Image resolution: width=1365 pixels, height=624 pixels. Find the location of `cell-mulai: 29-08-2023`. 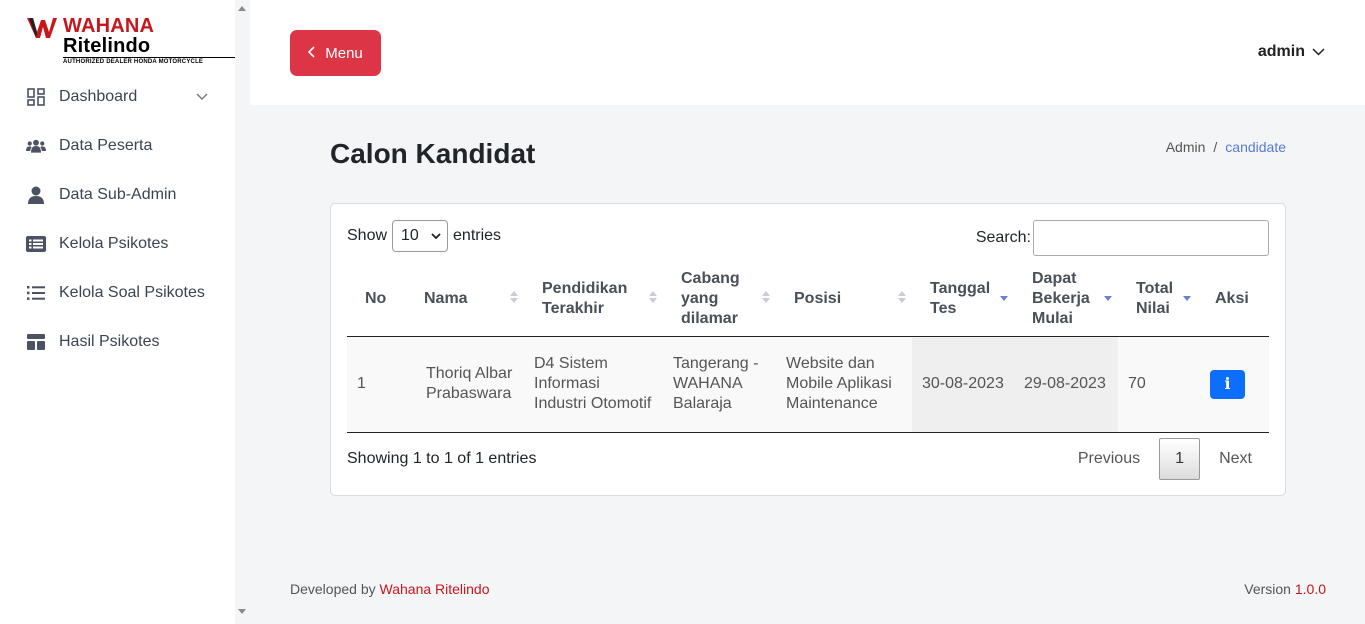

cell-mulai: 29-08-2023 is located at coordinates (1066, 384).